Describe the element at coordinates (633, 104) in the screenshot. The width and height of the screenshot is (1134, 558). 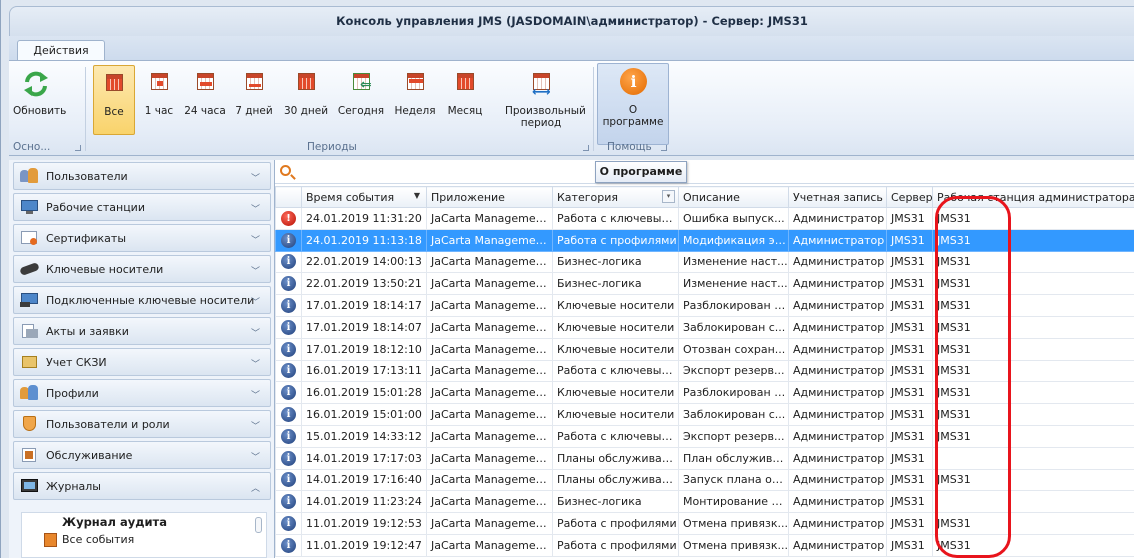
I see `about-button: i О программе` at that location.